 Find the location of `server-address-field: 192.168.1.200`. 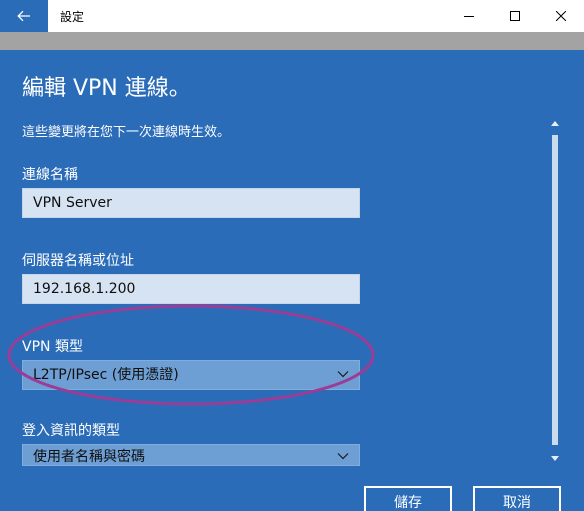

server-address-field: 192.168.1.200 is located at coordinates (191, 289).